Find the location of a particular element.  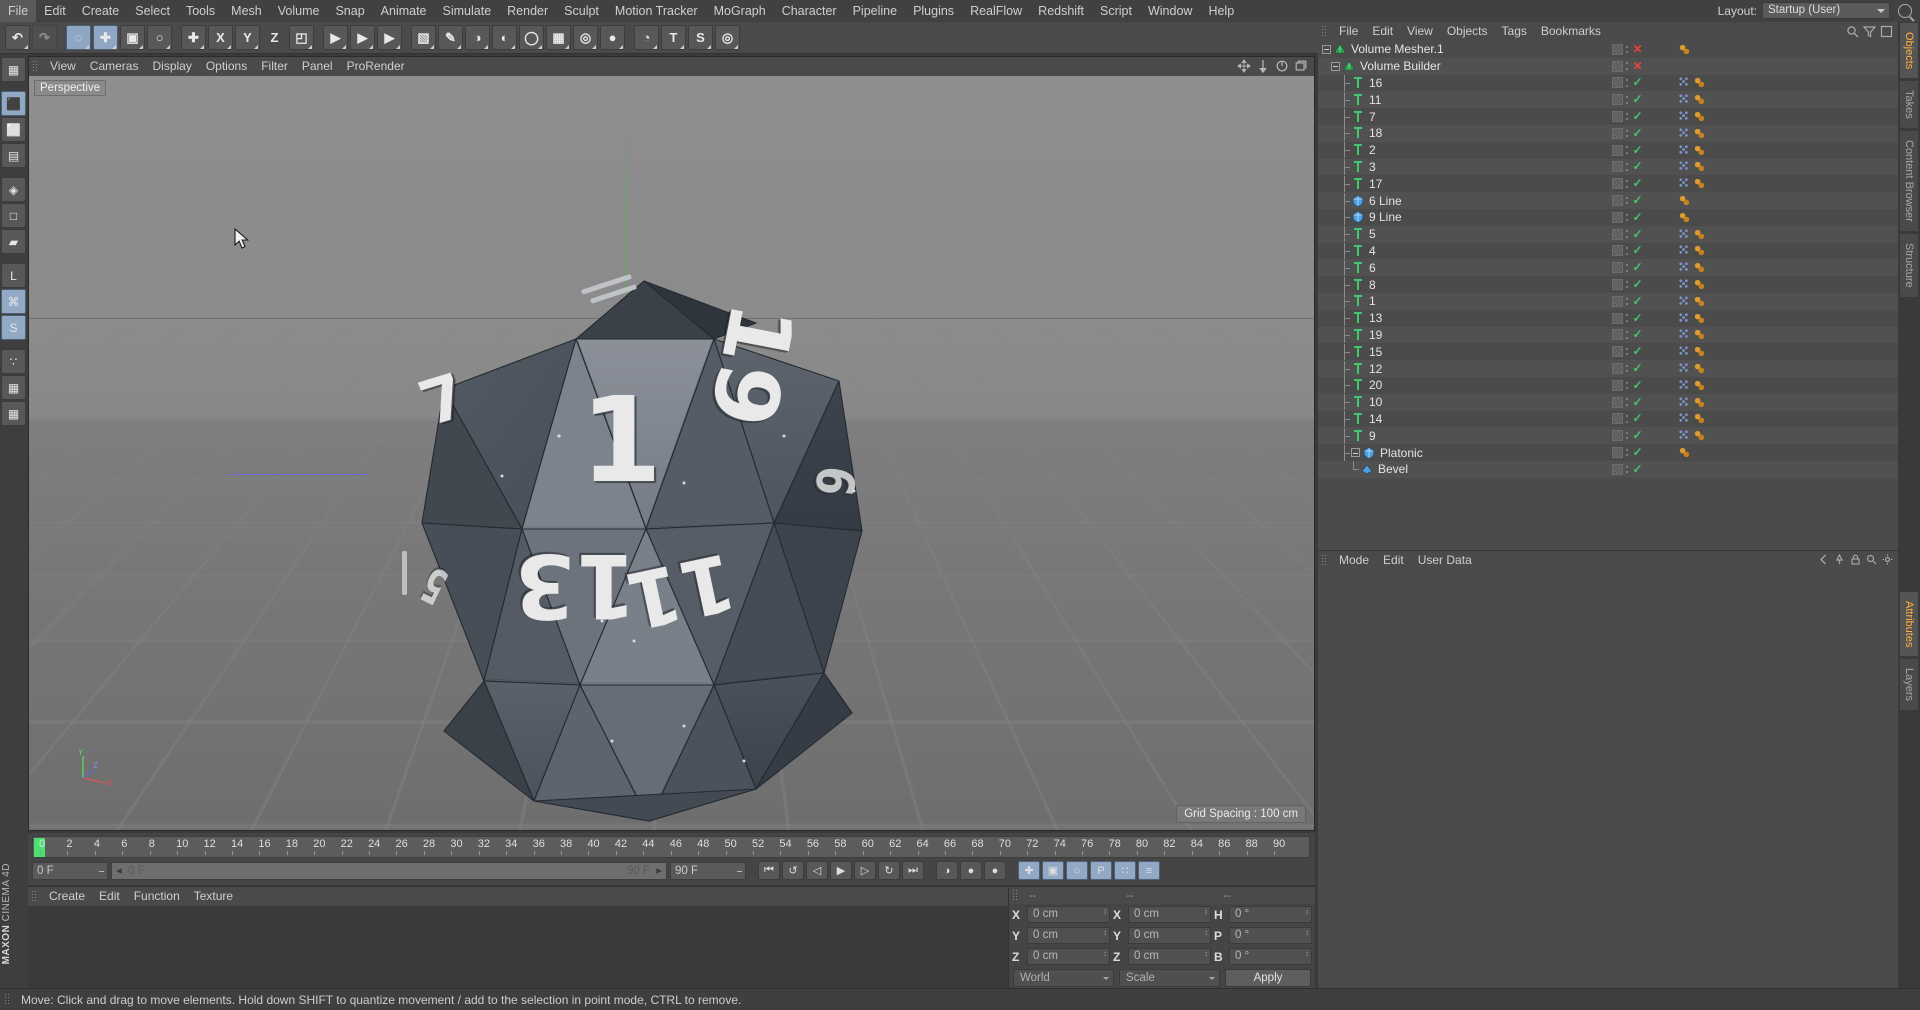

render-view-button: ▶ is located at coordinates (335, 37).